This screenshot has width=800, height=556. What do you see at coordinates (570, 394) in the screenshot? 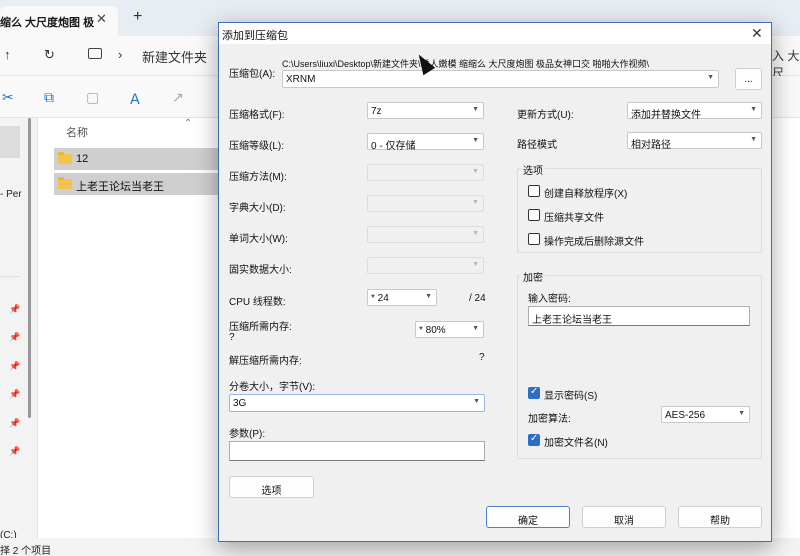
I see `show-password-label: 显示密码(S)` at bounding box center [570, 394].